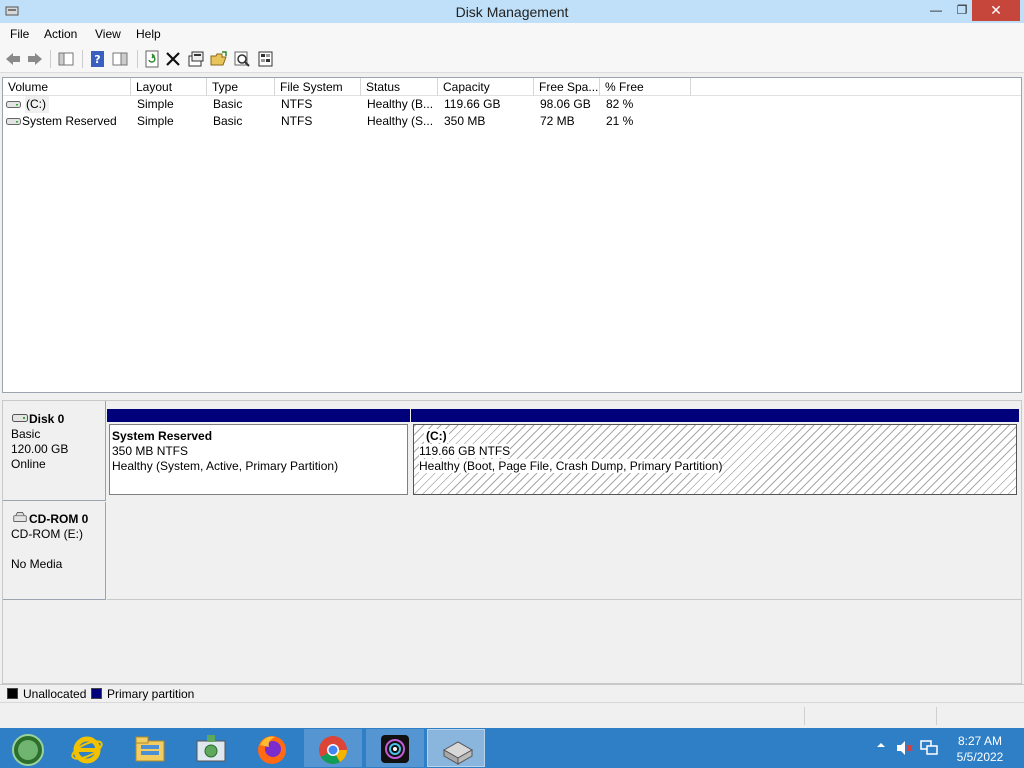  I want to click on show-hide-console-tree-icon, so click(66, 59).